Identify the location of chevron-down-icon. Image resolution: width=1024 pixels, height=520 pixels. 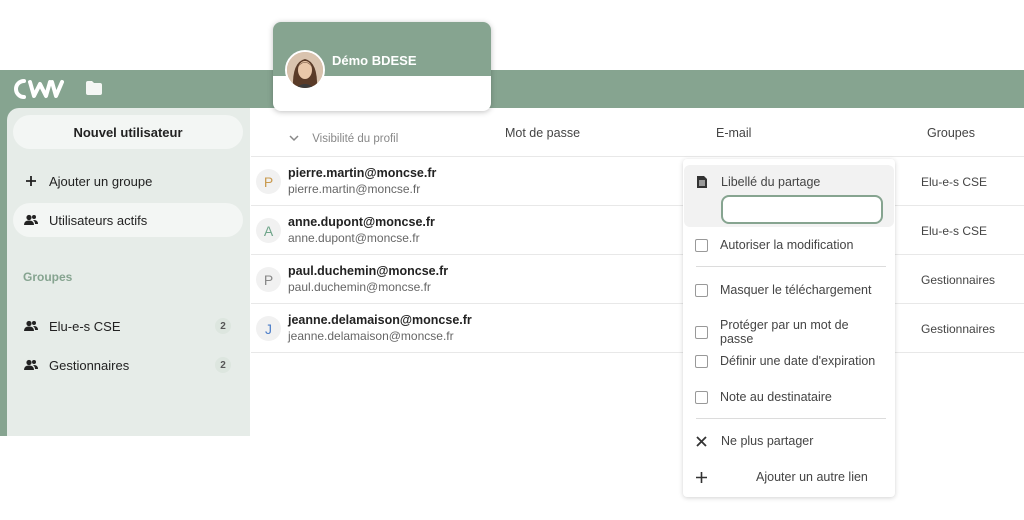
(294, 139).